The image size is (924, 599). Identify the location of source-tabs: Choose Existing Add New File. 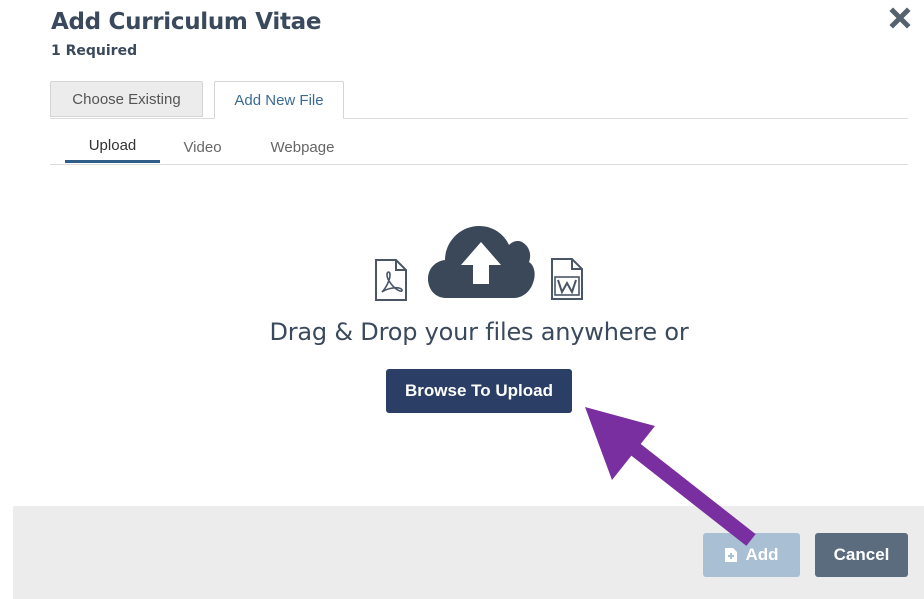
(479, 100).